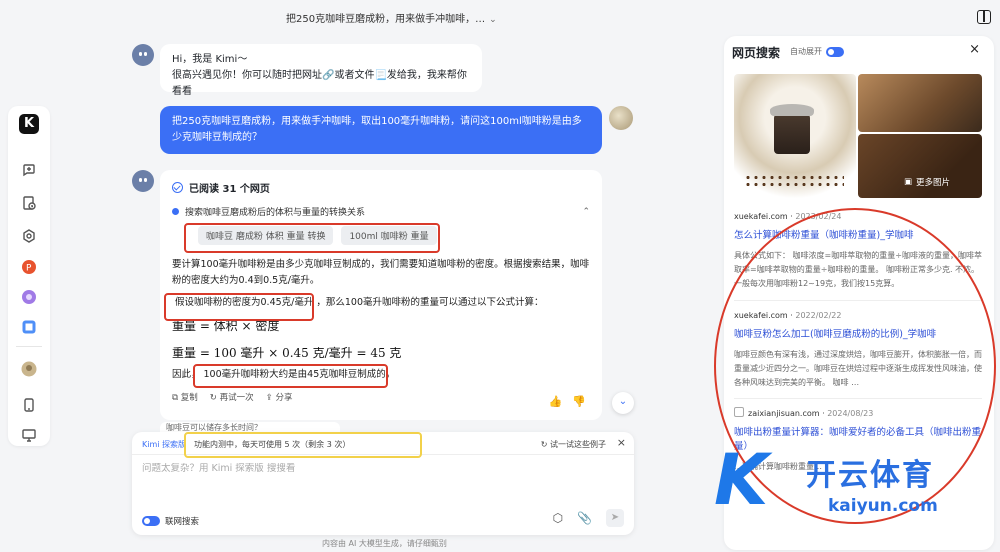 Image resolution: width=1000 pixels, height=552 pixels. Describe the element at coordinates (883, 506) in the screenshot. I see `watermark-domain: kaiyun.com` at that location.